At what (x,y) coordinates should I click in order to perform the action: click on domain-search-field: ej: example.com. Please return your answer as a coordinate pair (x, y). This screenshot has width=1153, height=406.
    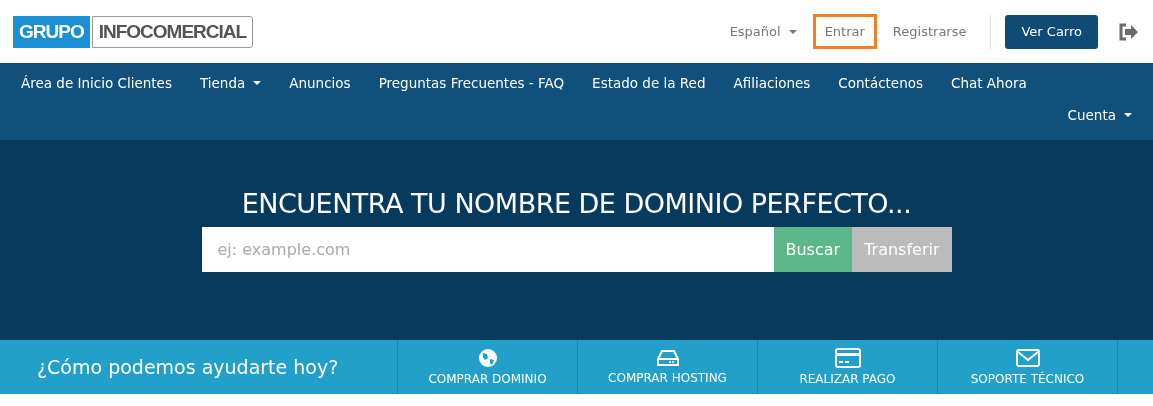
    Looking at the image, I should click on (487, 249).